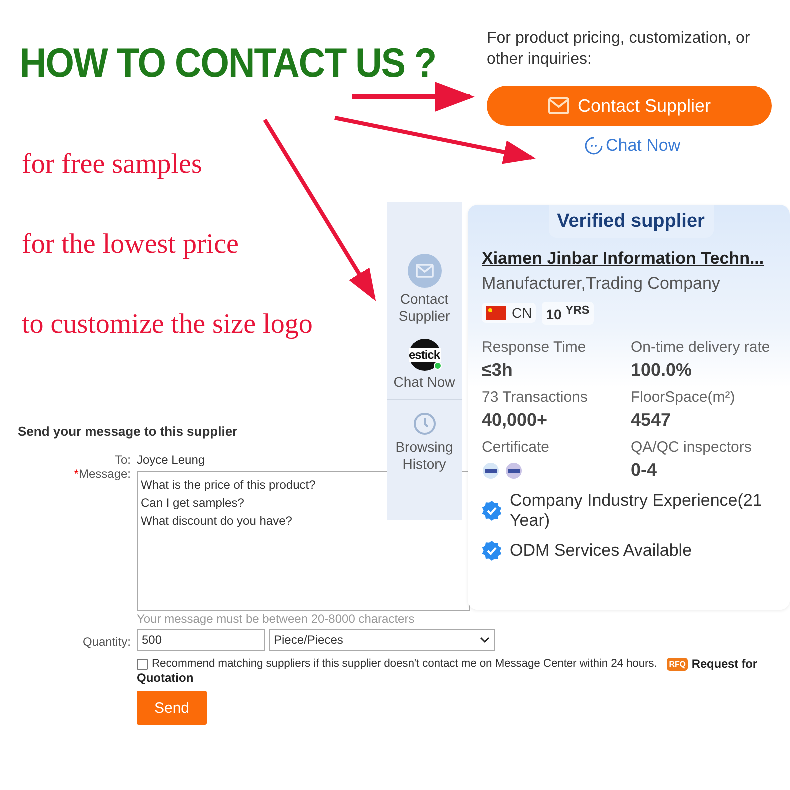  I want to click on country-tag: CN, so click(509, 313).